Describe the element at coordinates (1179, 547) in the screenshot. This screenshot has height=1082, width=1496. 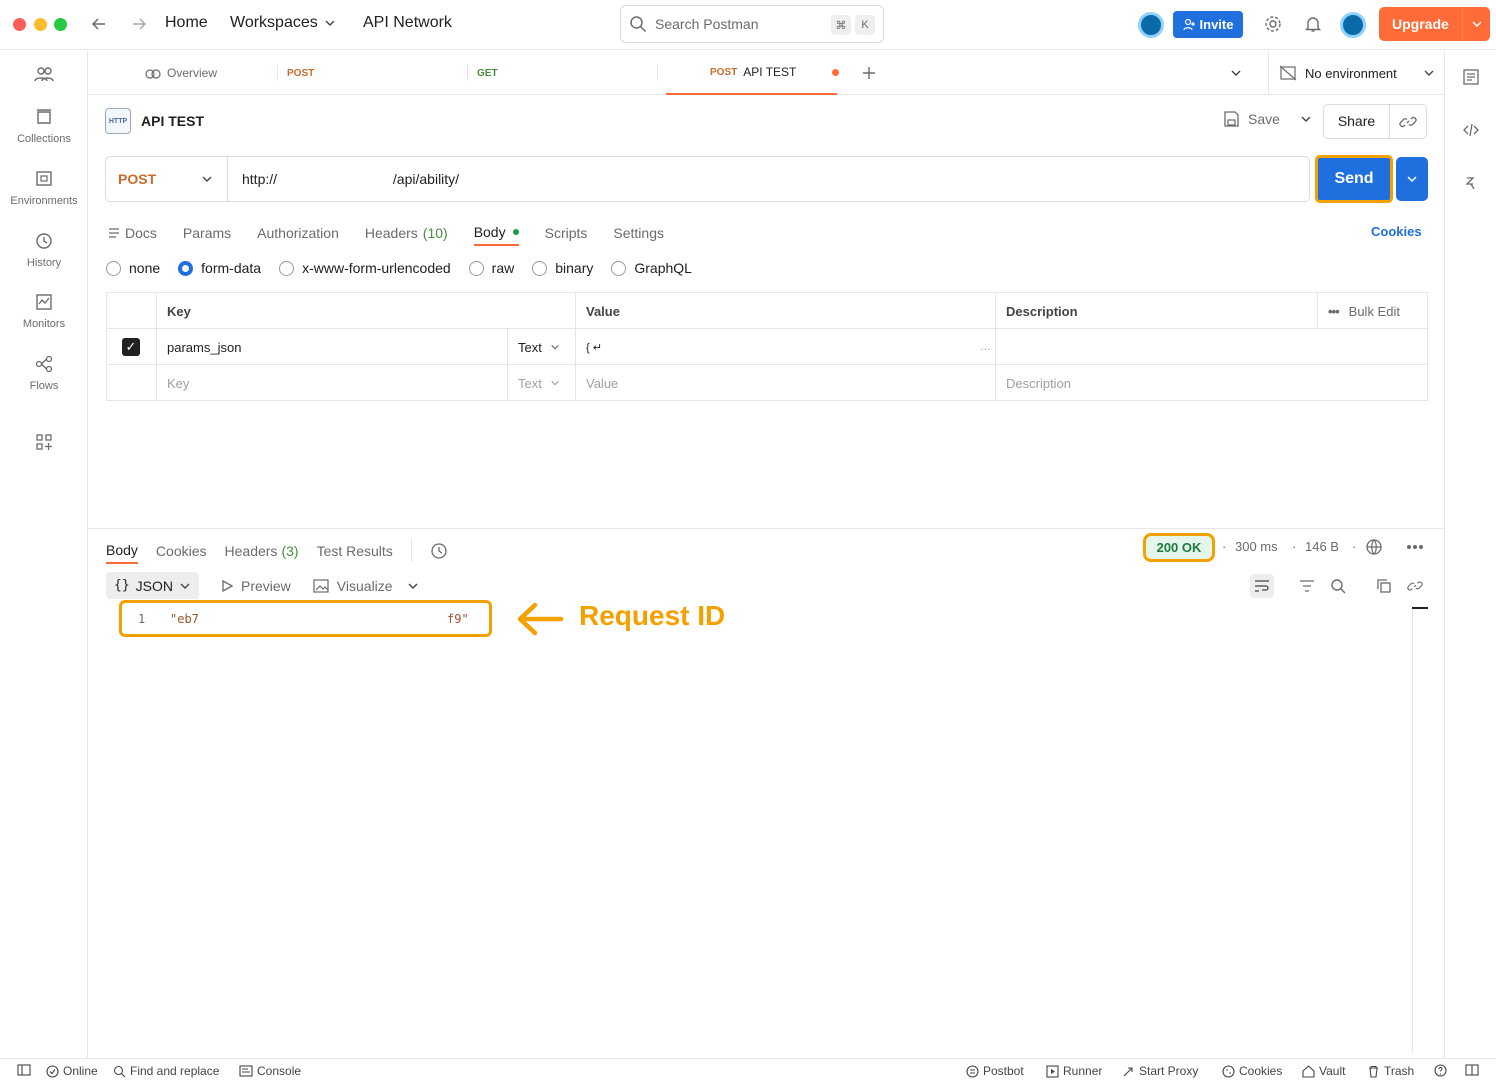
I see `status-badge: 200 OK` at that location.